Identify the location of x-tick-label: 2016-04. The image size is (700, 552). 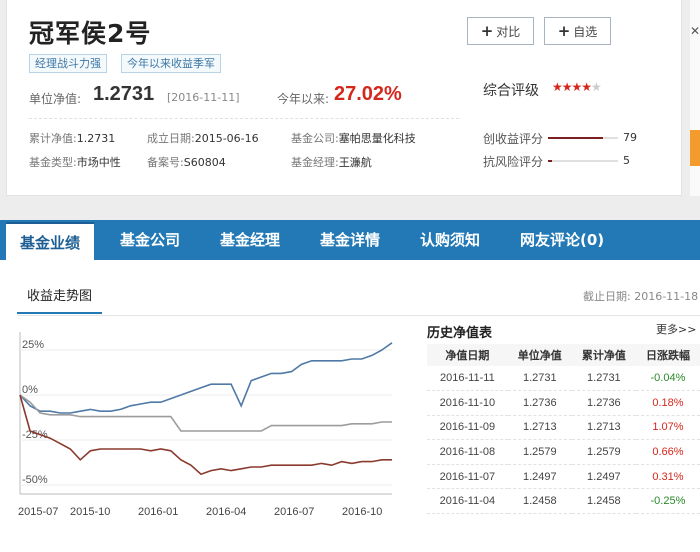
(226, 512).